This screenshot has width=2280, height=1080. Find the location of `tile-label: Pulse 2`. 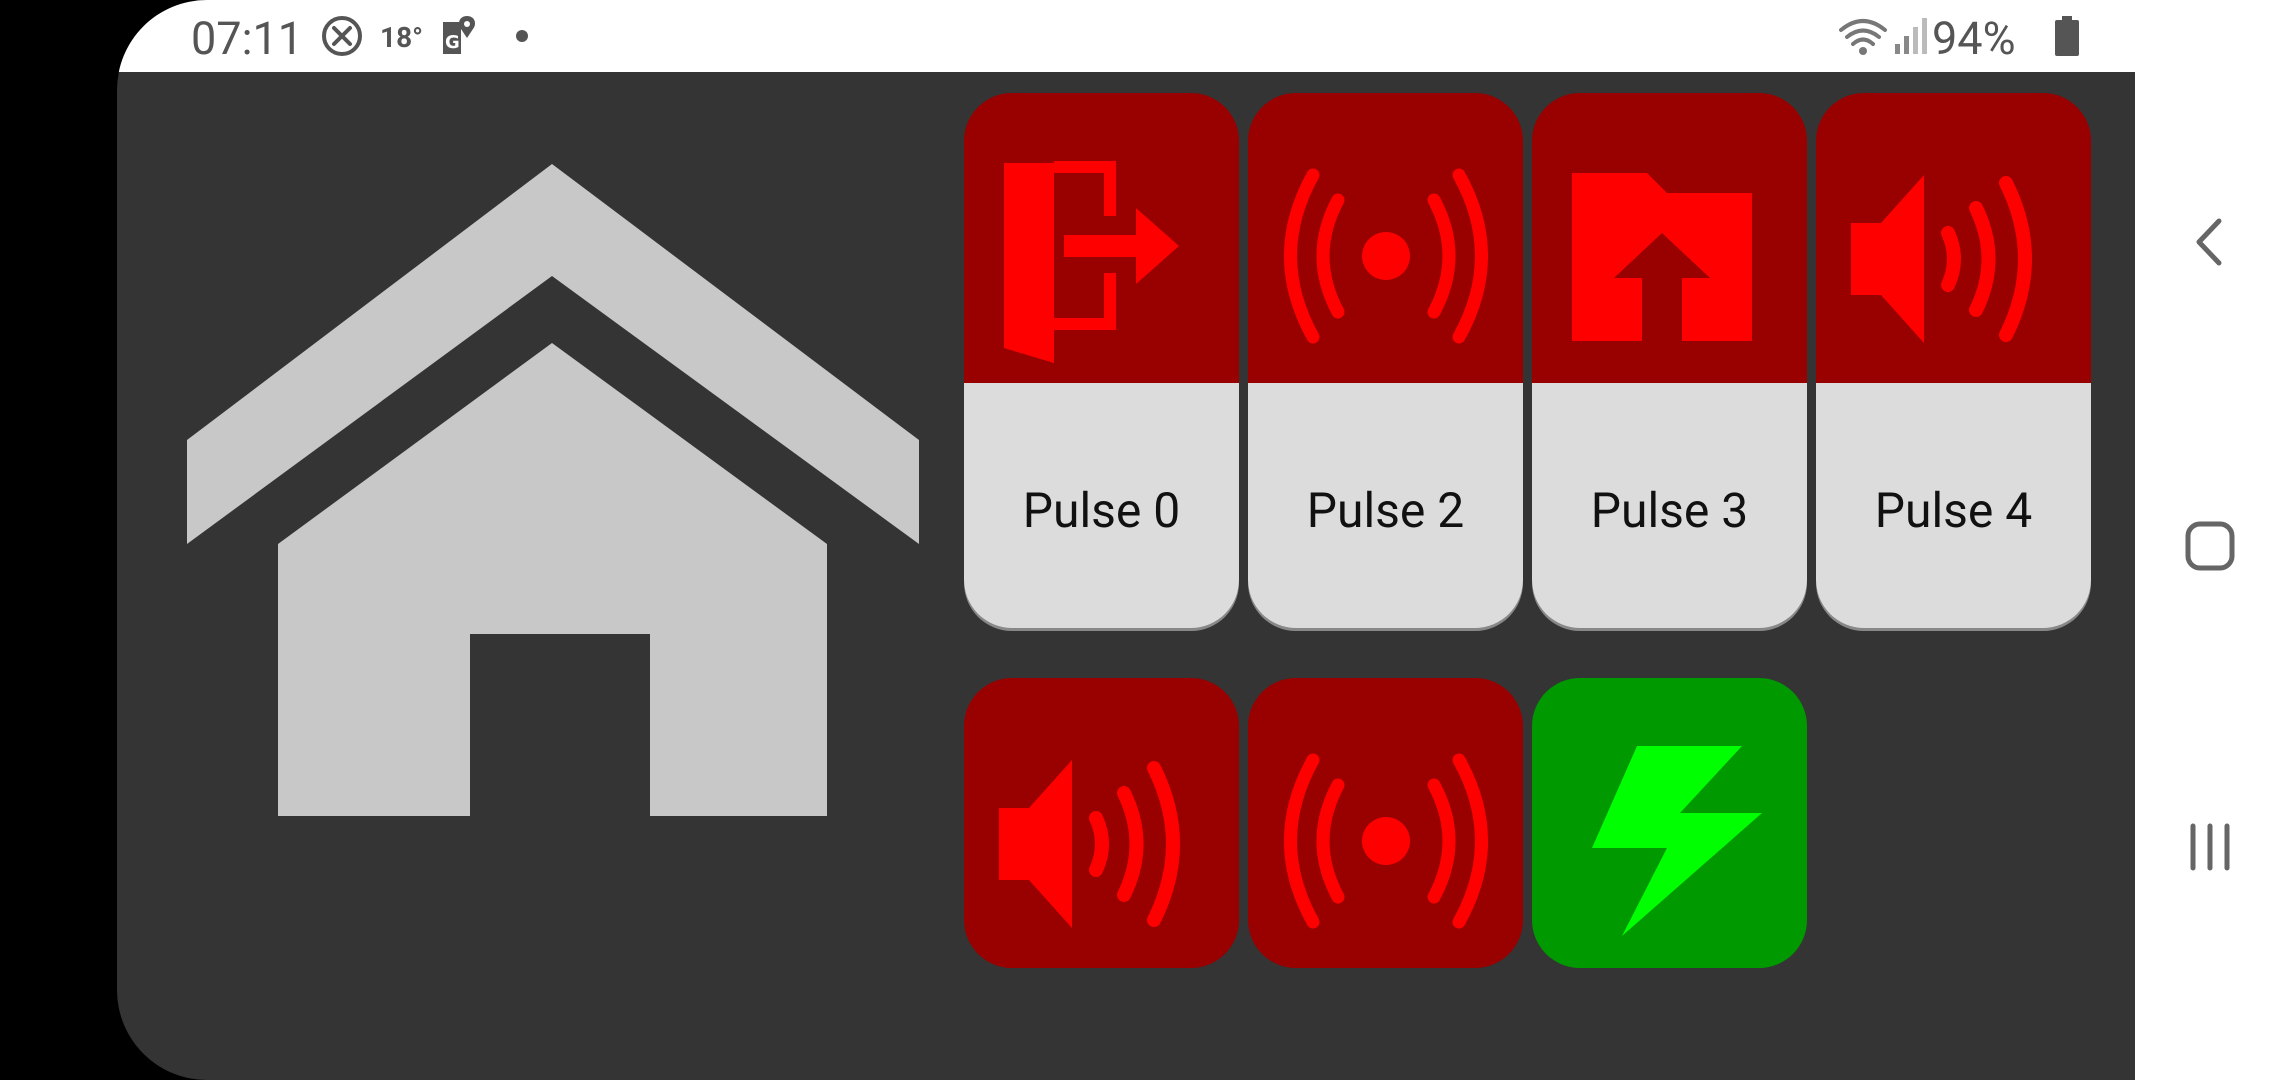

tile-label: Pulse 2 is located at coordinates (1385, 510).